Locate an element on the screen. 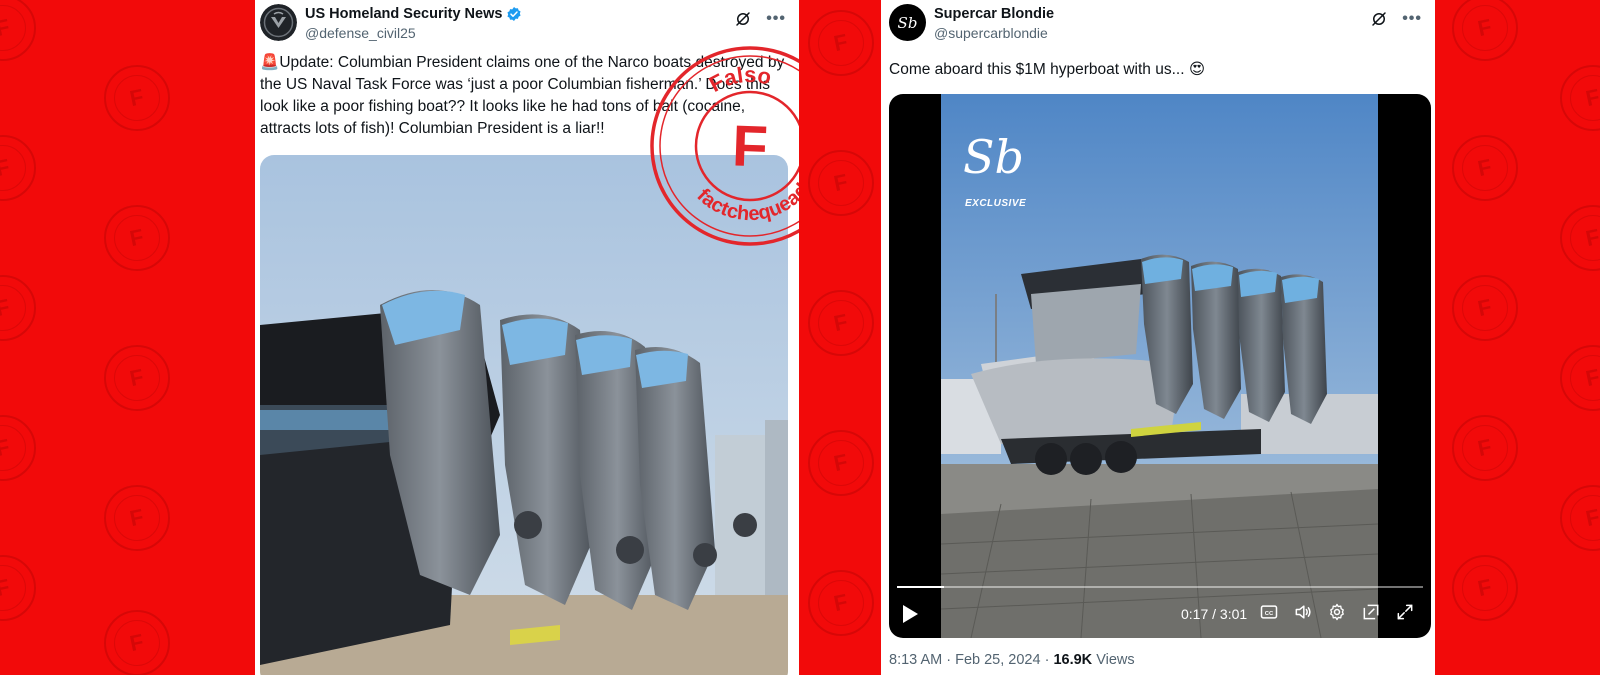 This screenshot has height=675, width=1600. avatar-initials: Sb is located at coordinates (907, 22).